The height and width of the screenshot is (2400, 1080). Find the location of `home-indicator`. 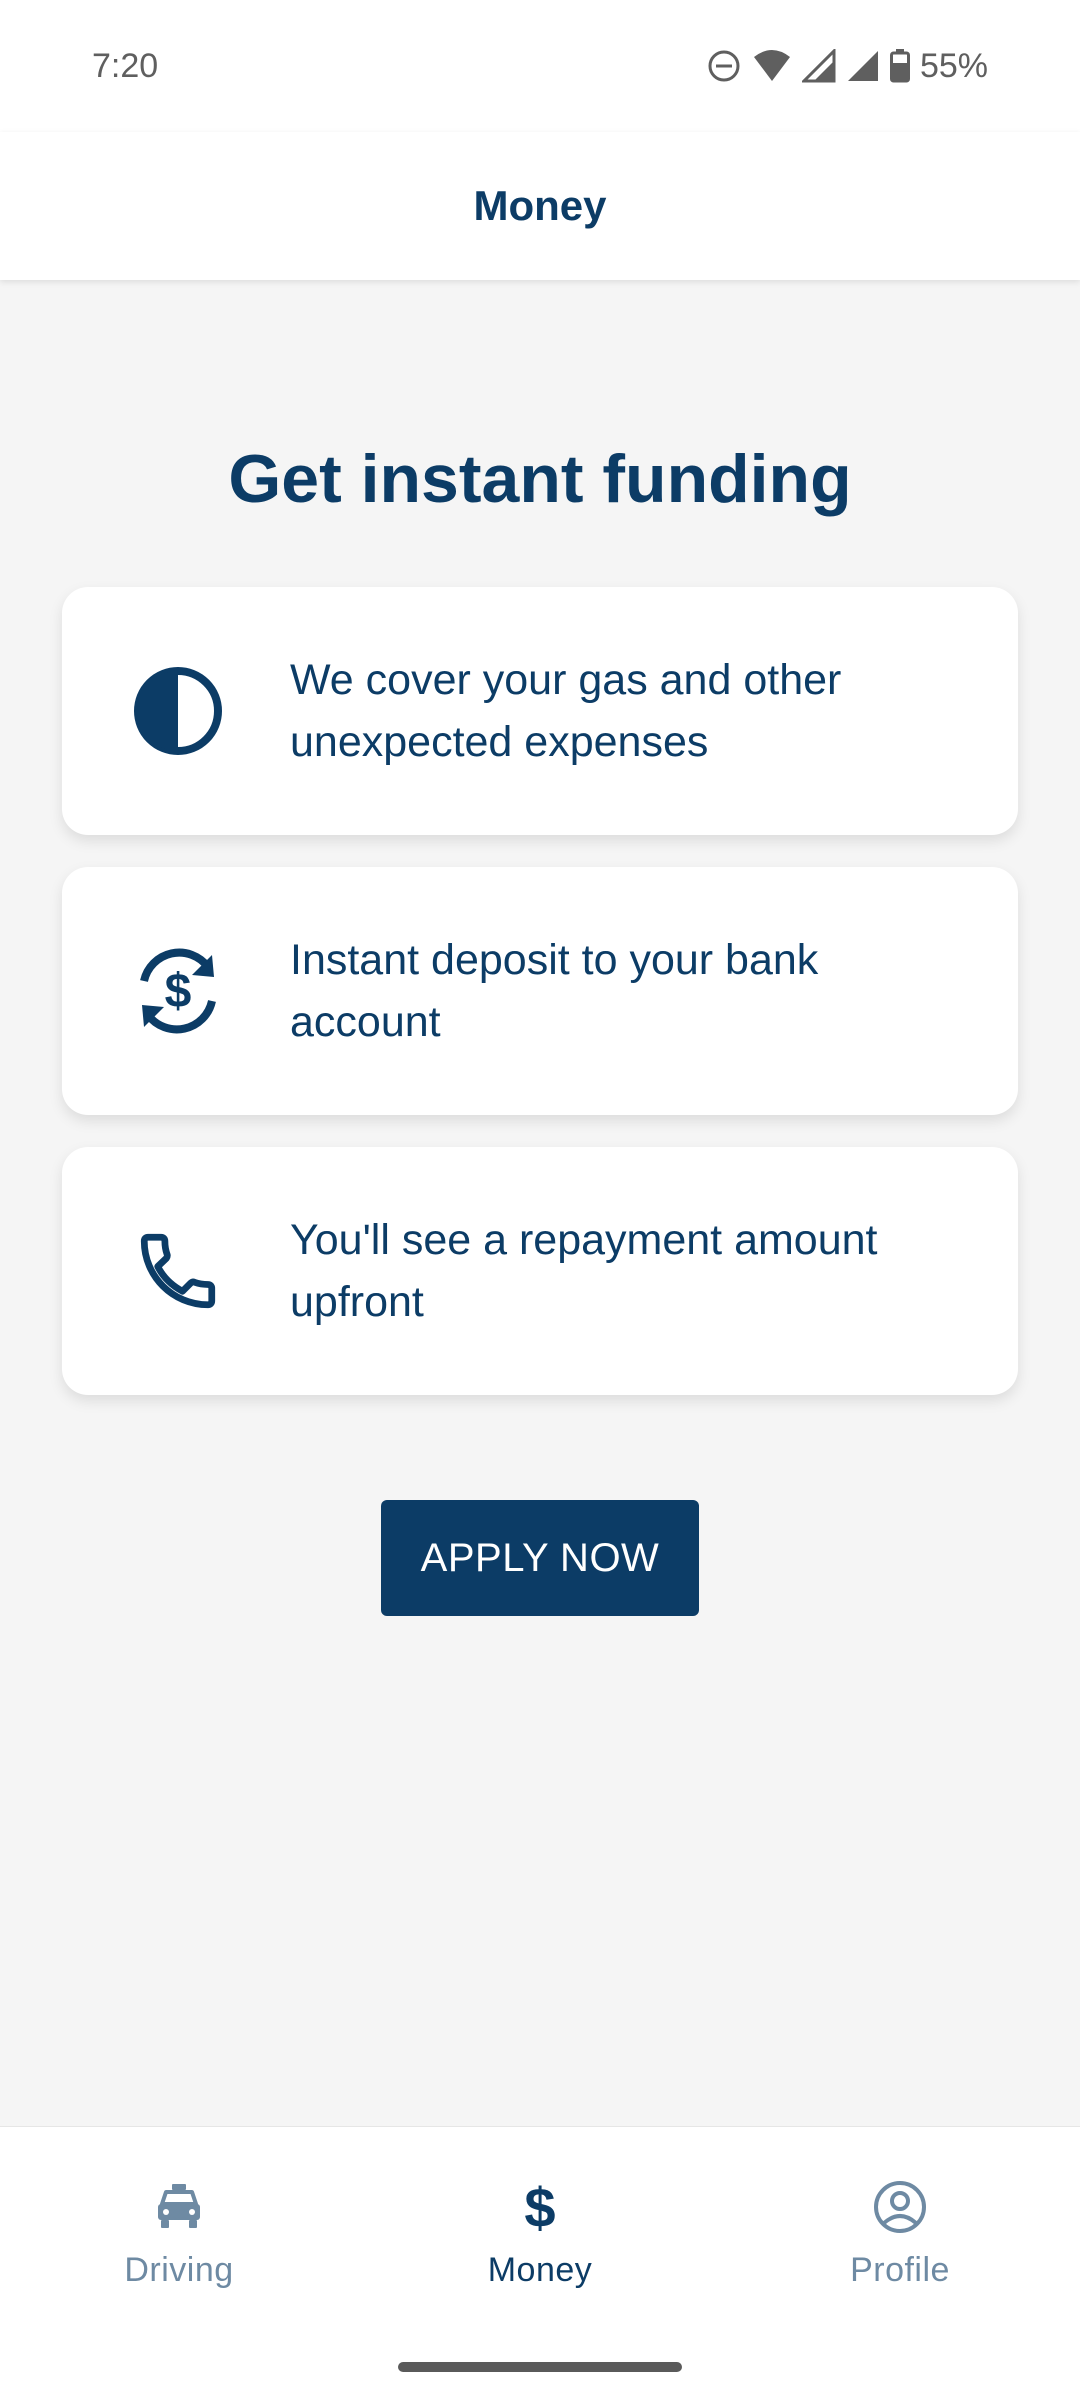

home-indicator is located at coordinates (540, 2367).